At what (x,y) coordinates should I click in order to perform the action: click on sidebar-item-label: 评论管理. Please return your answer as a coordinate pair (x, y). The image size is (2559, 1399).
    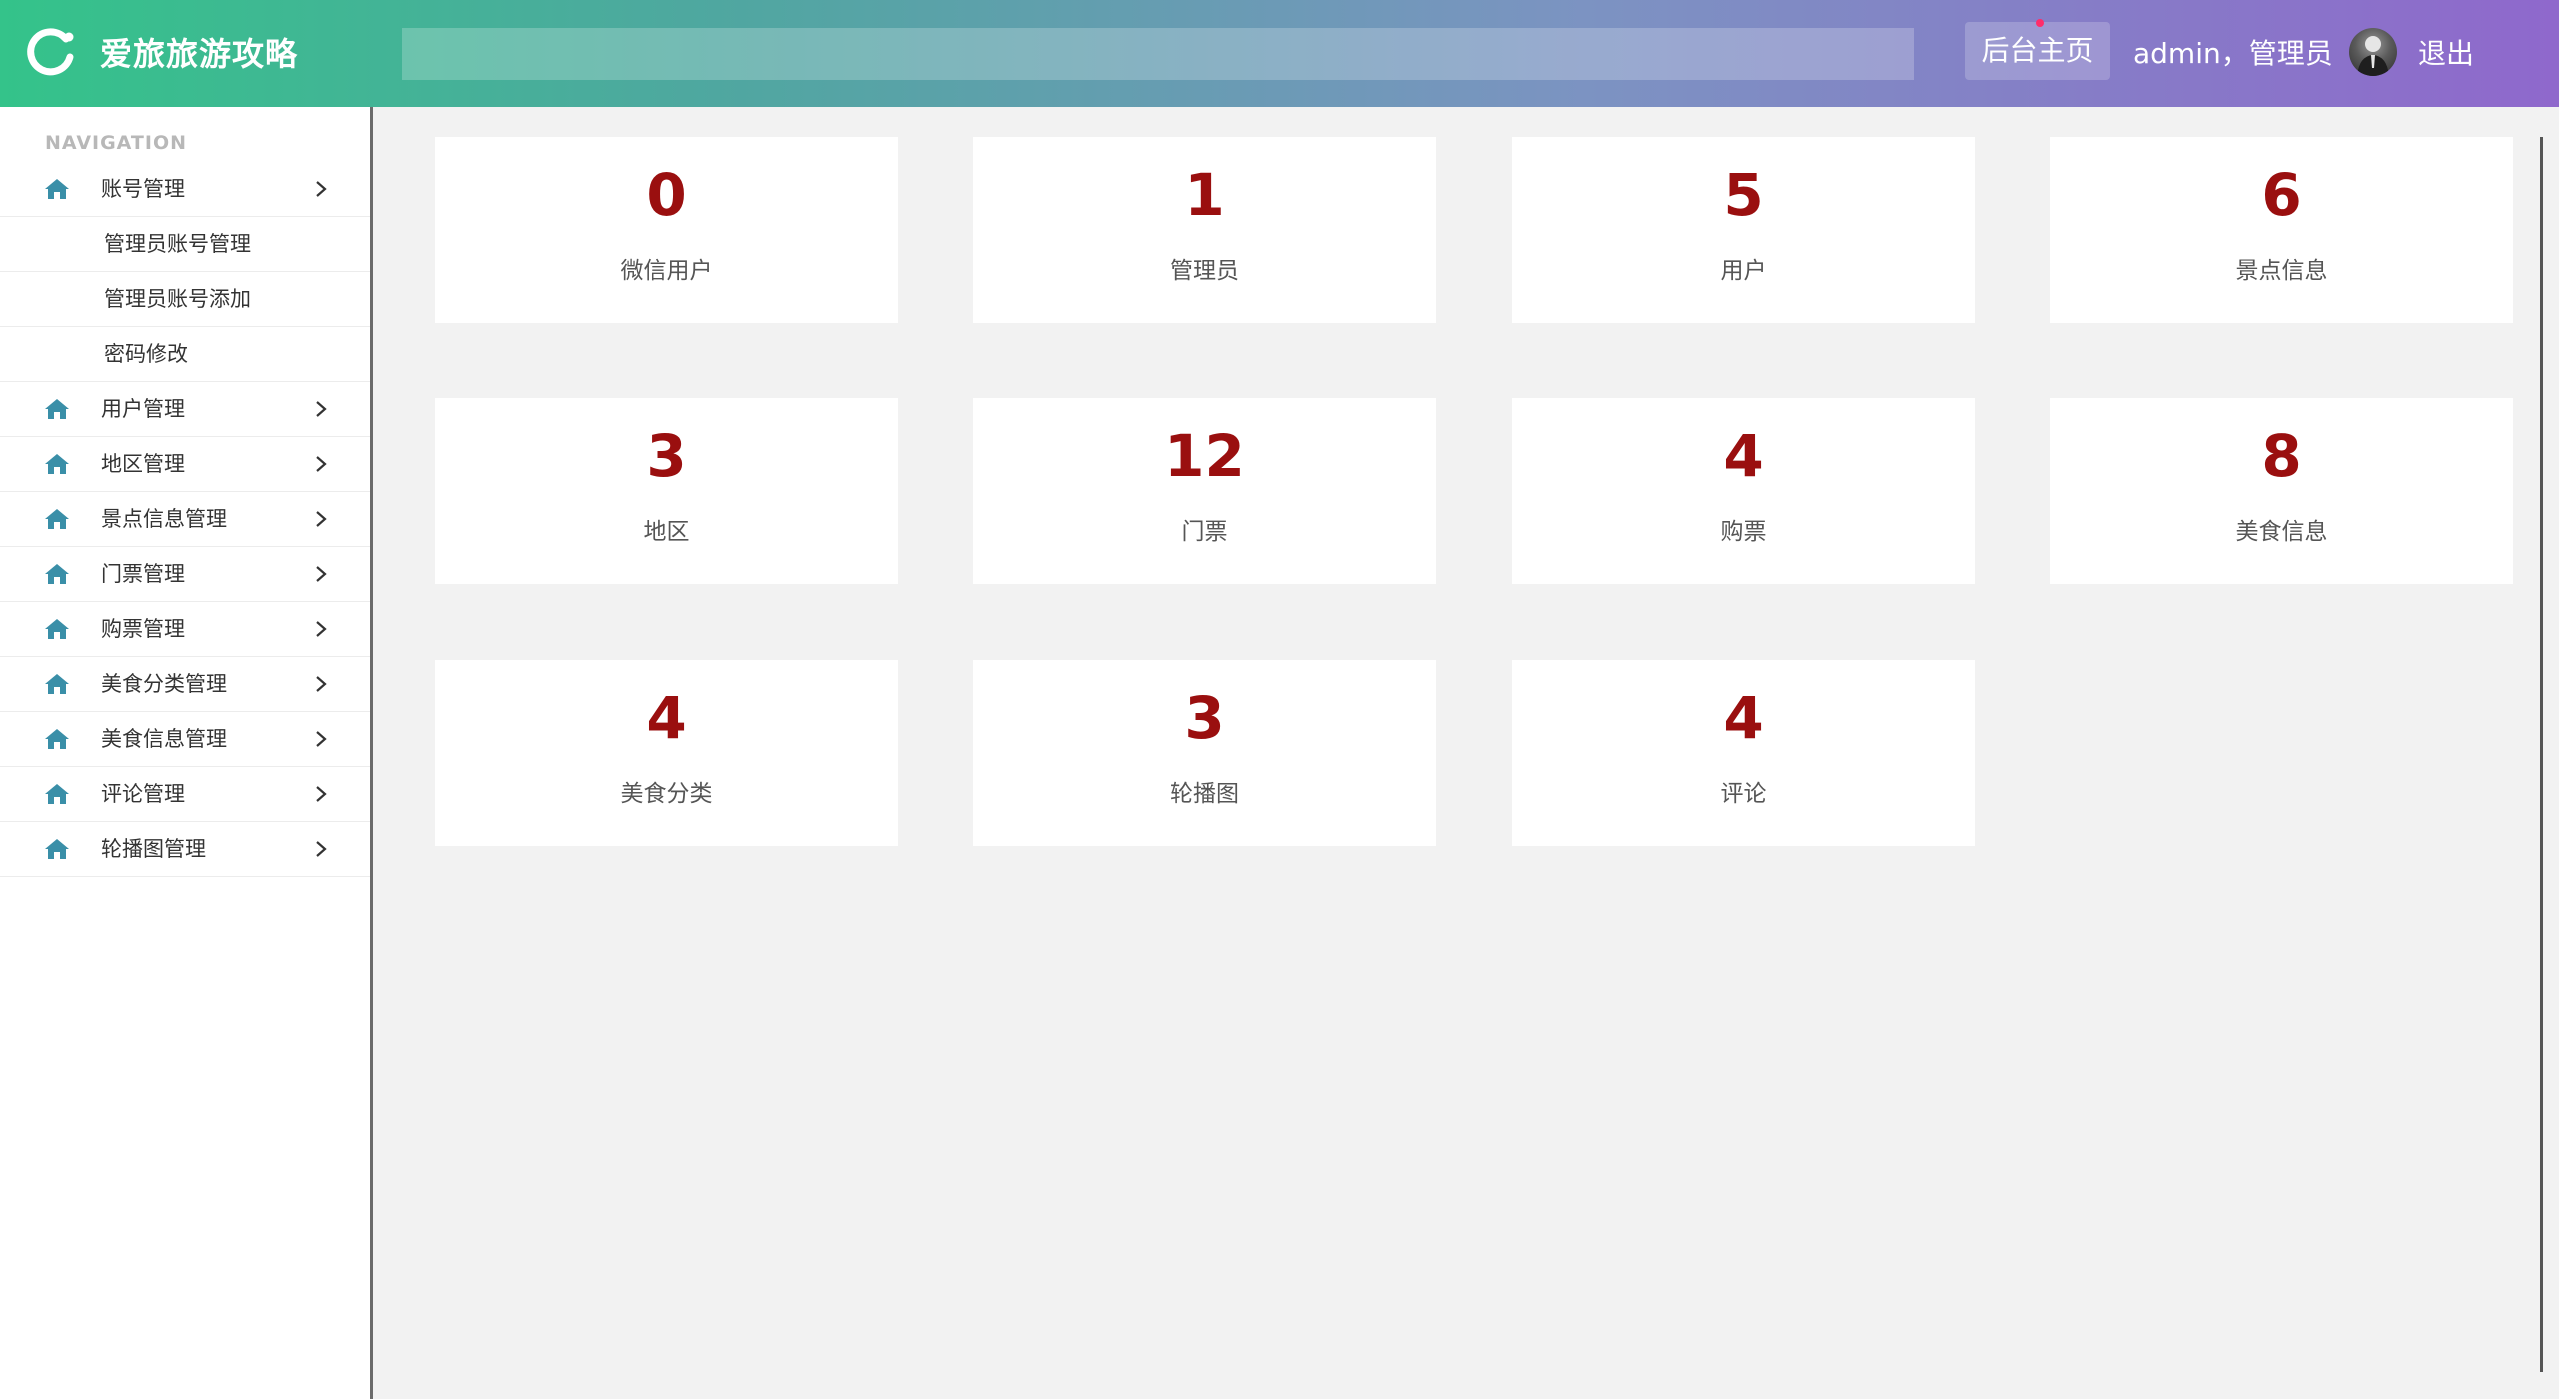
    Looking at the image, I should click on (143, 794).